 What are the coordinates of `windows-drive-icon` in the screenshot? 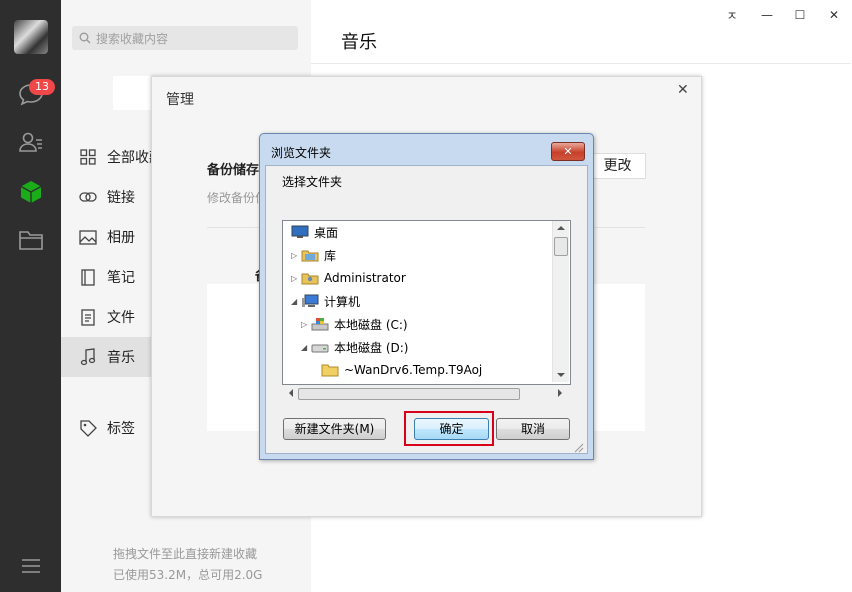 It's located at (320, 324).